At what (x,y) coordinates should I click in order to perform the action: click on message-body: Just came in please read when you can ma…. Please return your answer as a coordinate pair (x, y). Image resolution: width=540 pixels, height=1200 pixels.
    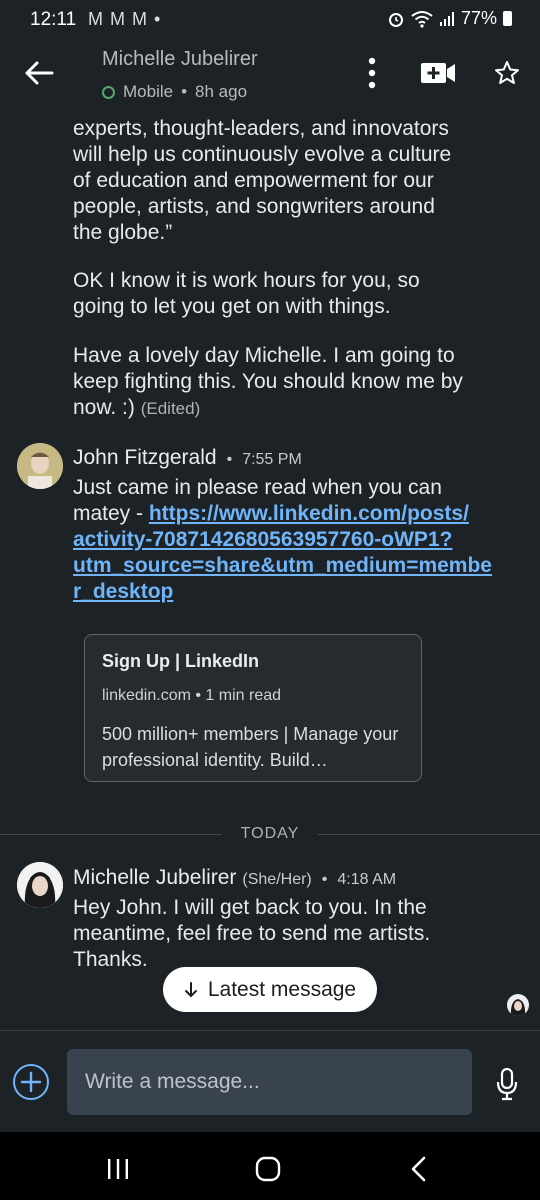
    Looking at the image, I should click on (293, 540).